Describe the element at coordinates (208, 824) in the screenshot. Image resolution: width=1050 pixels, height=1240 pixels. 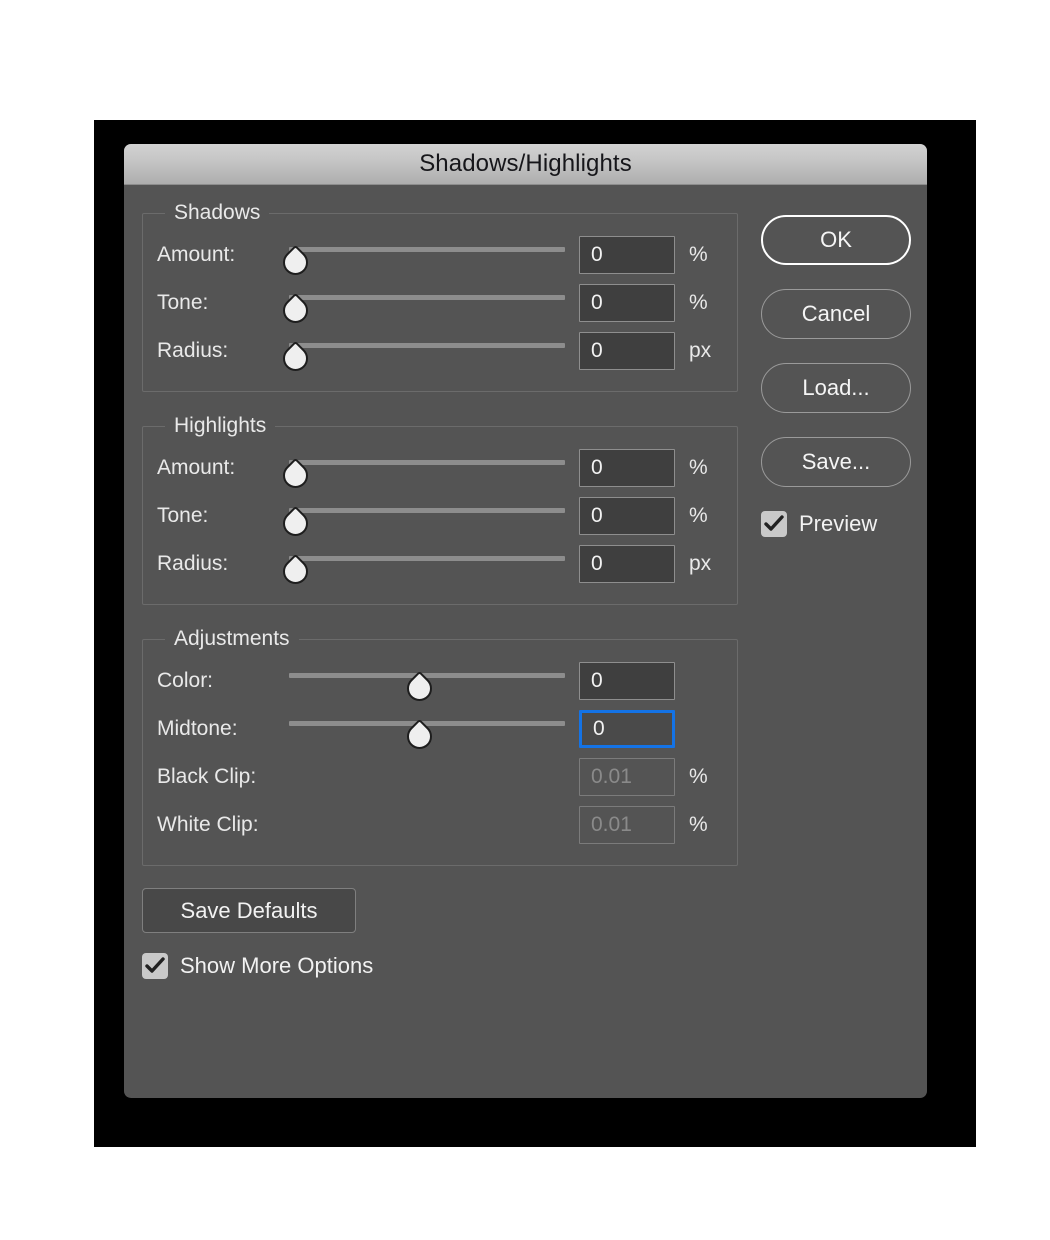
I see `row-label: White Clip:` at that location.